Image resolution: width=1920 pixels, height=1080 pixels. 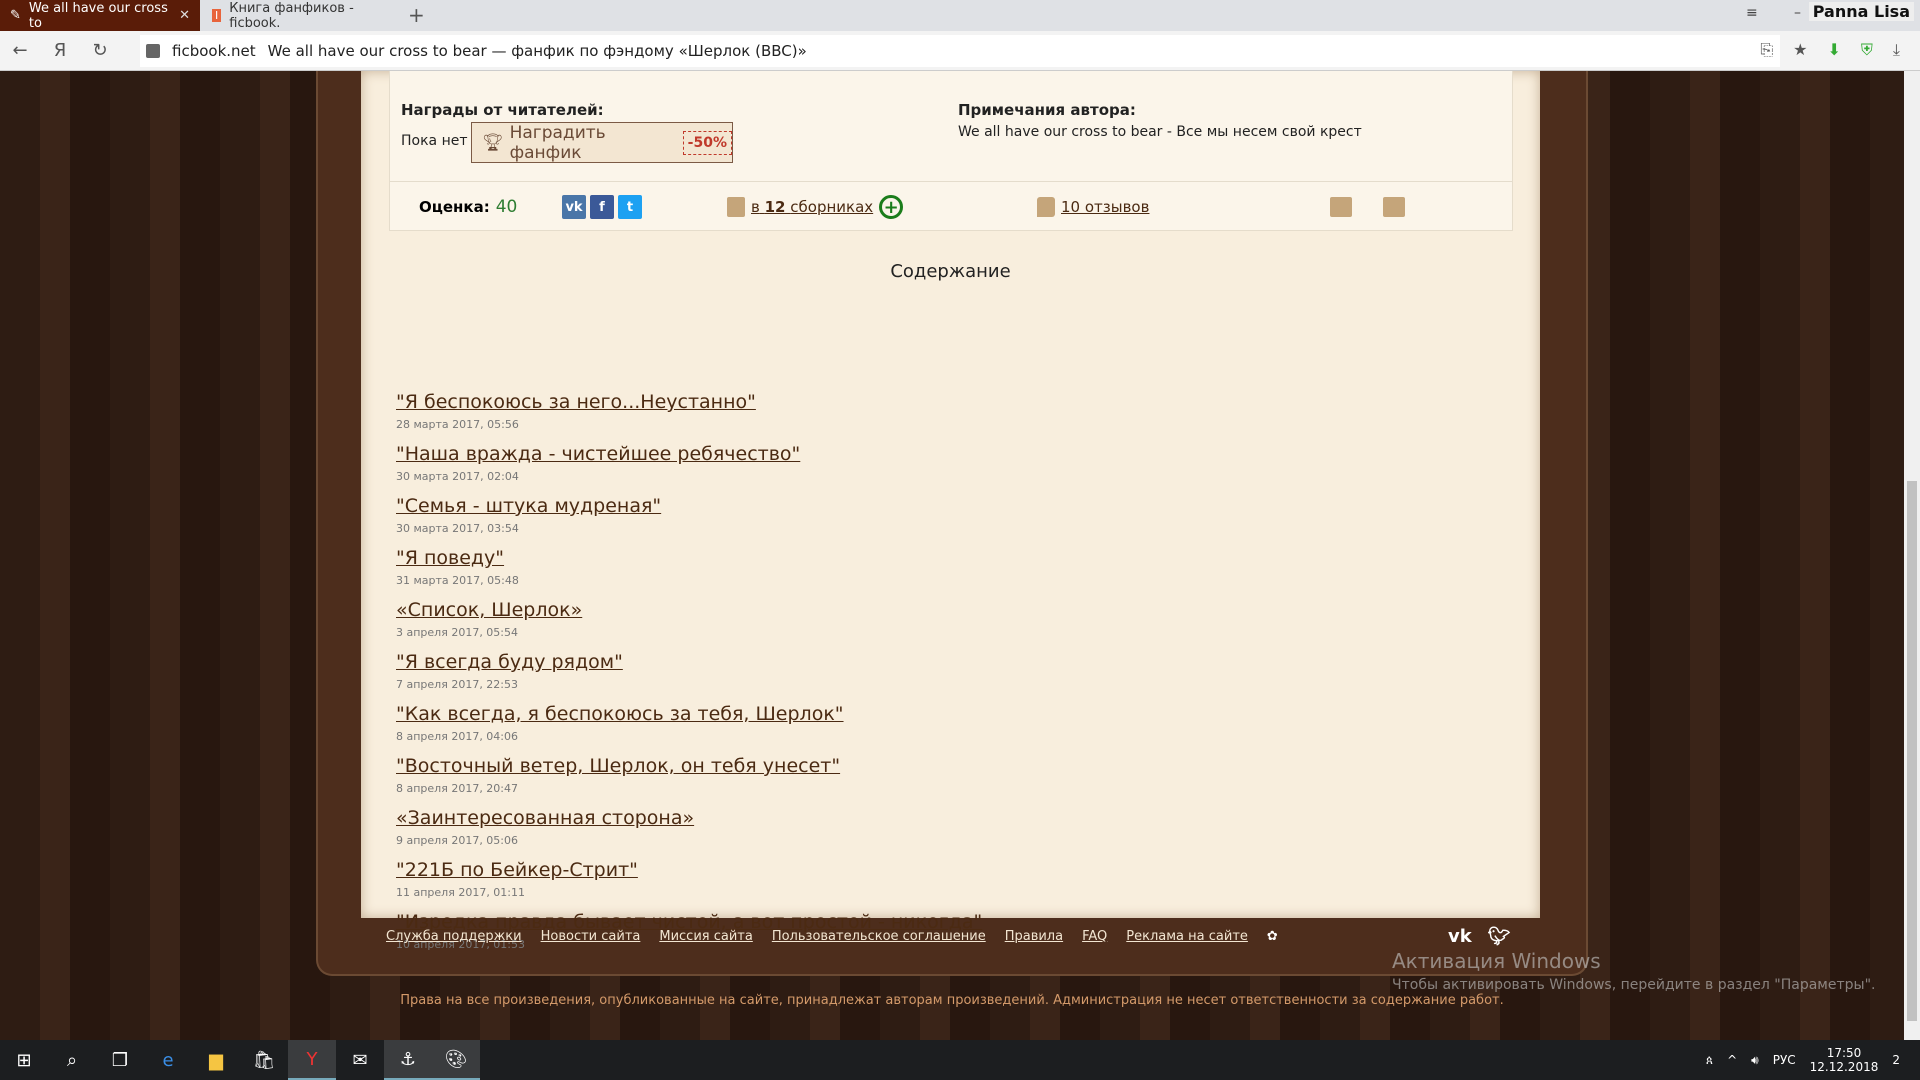 What do you see at coordinates (120, 1060) in the screenshot?
I see `task-view-icon: ❐` at bounding box center [120, 1060].